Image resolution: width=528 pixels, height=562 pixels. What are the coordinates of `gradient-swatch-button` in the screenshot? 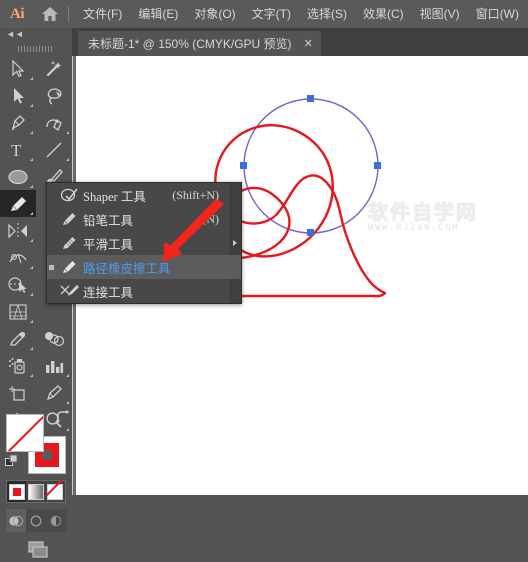 It's located at (35, 491).